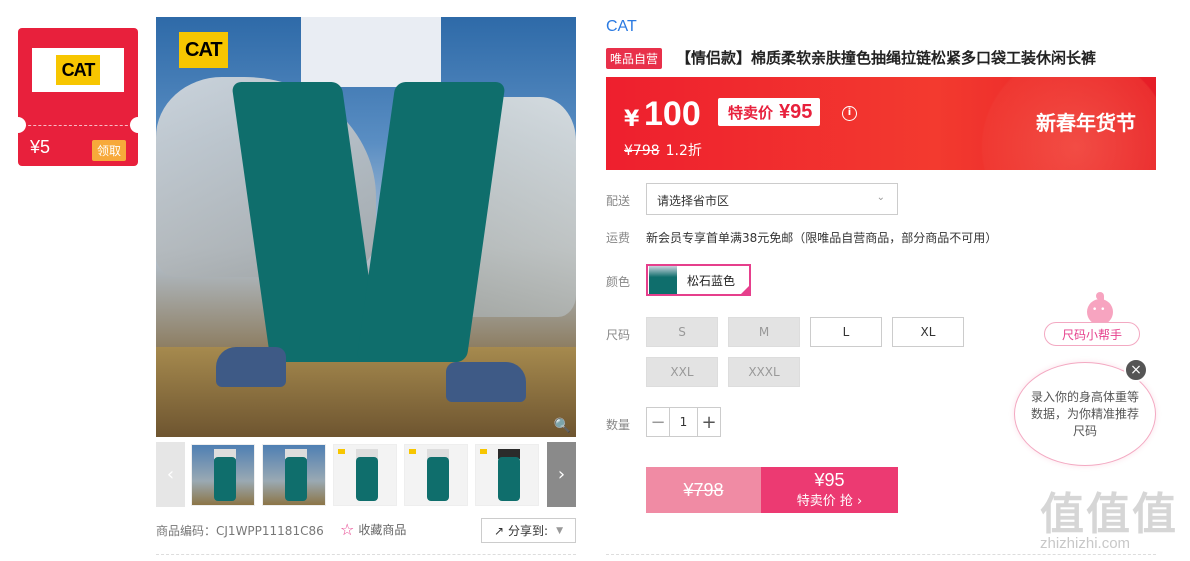  What do you see at coordinates (347, 529) in the screenshot?
I see `star-icon: ☆` at bounding box center [347, 529].